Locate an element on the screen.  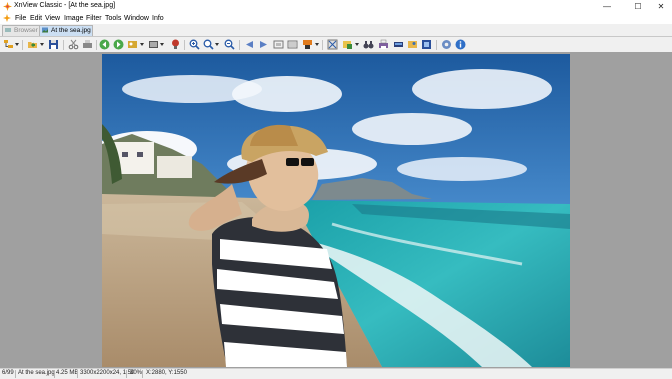
previous-file-icon is located at coordinates (104, 44).